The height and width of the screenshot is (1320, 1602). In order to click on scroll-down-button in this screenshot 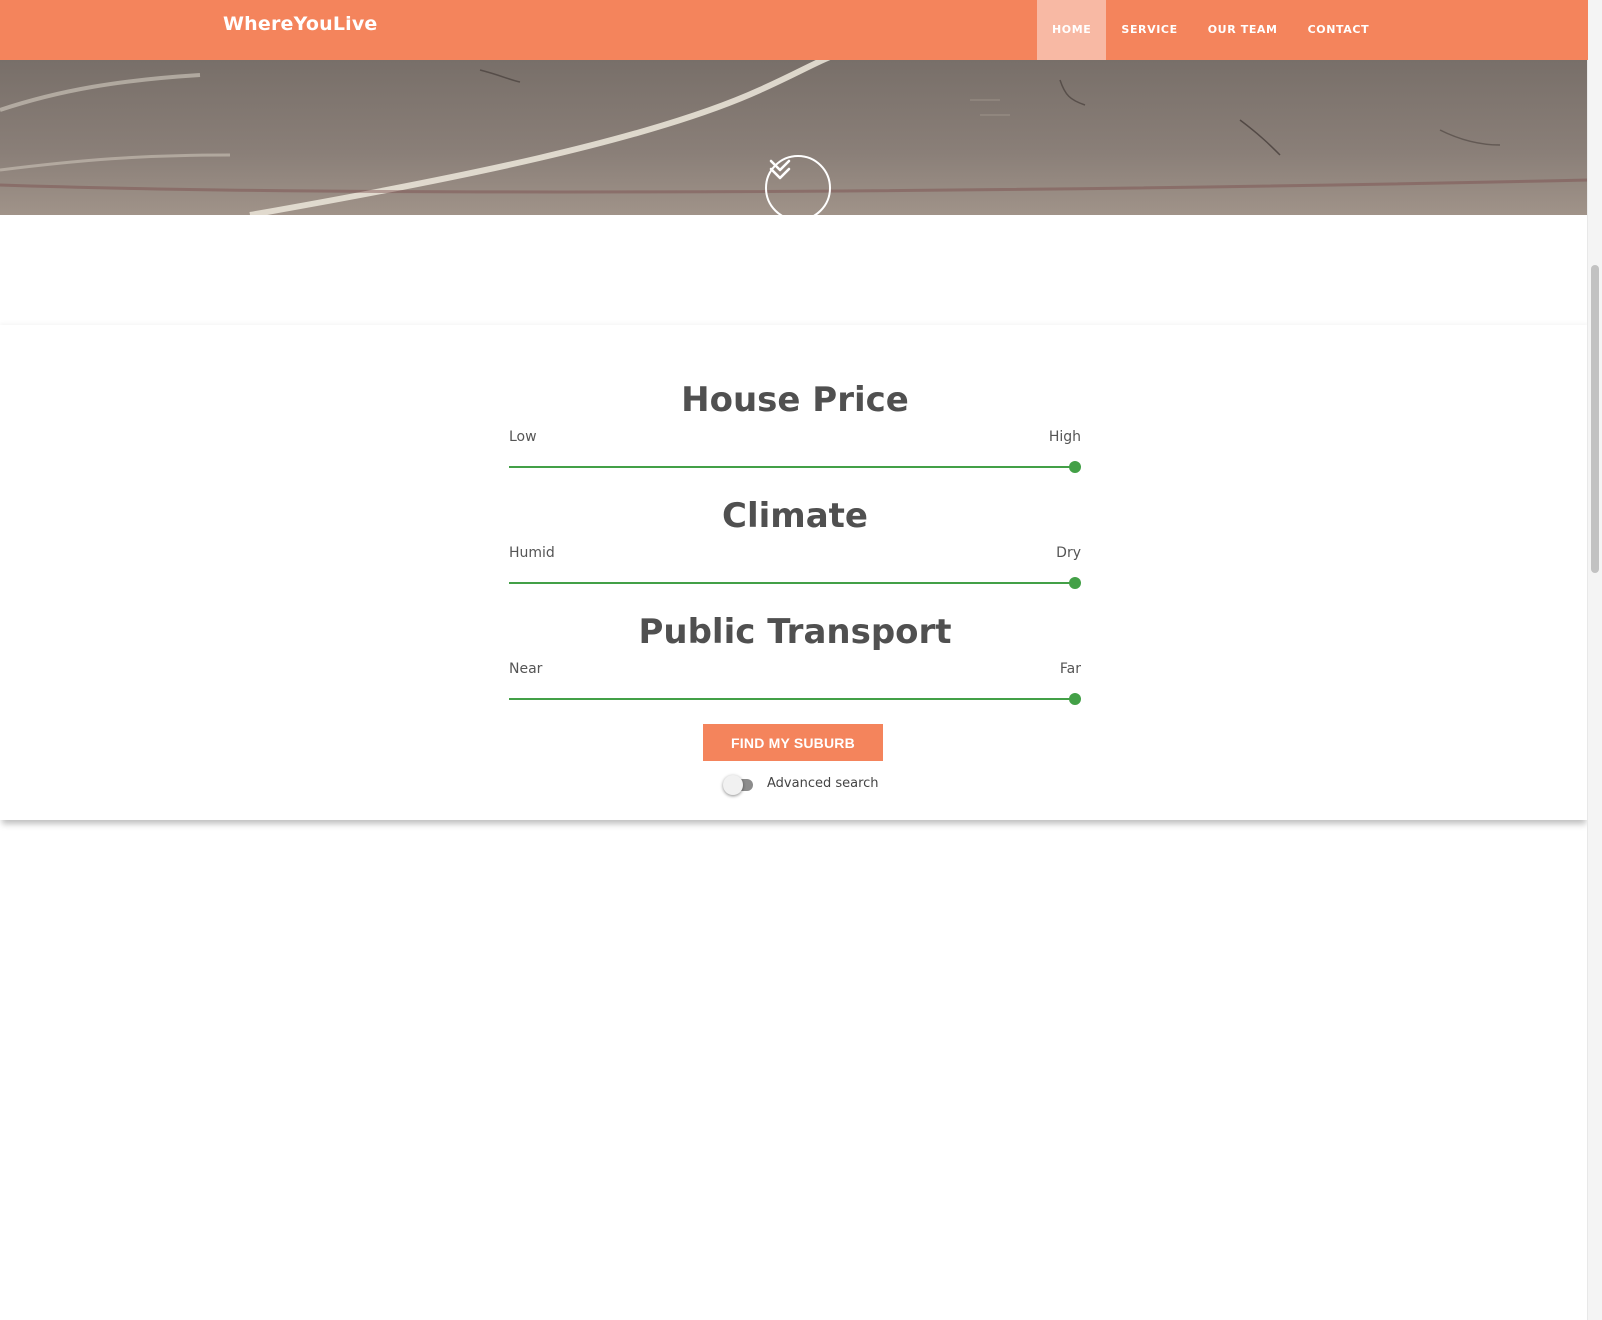, I will do `click(798, 185)`.